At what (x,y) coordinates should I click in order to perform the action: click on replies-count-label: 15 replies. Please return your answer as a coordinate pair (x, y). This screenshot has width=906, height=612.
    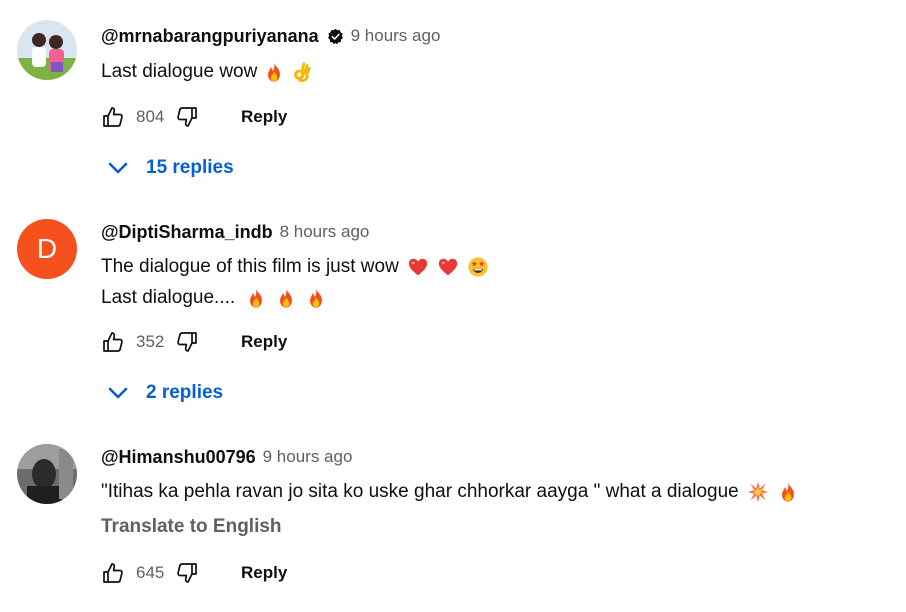
    Looking at the image, I should click on (190, 167).